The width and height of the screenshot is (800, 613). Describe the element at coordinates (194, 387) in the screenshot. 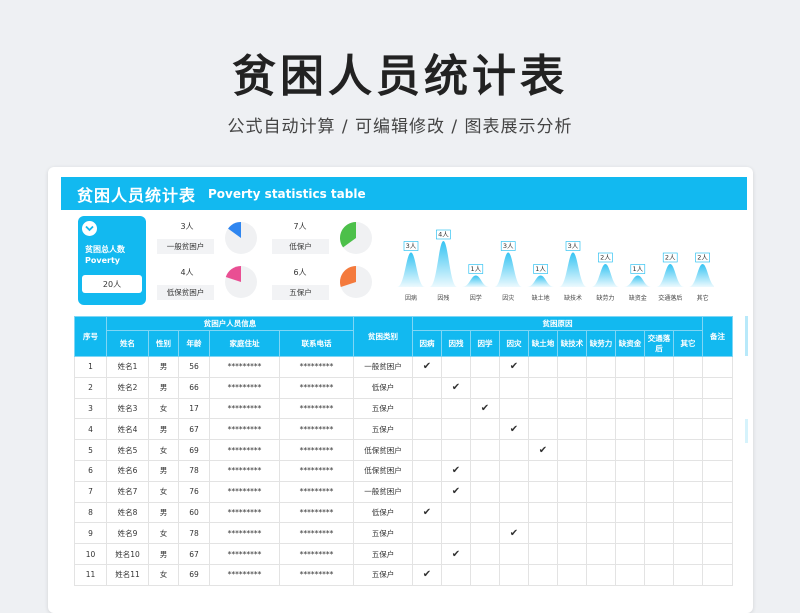

I see `cell-age: 66` at that location.